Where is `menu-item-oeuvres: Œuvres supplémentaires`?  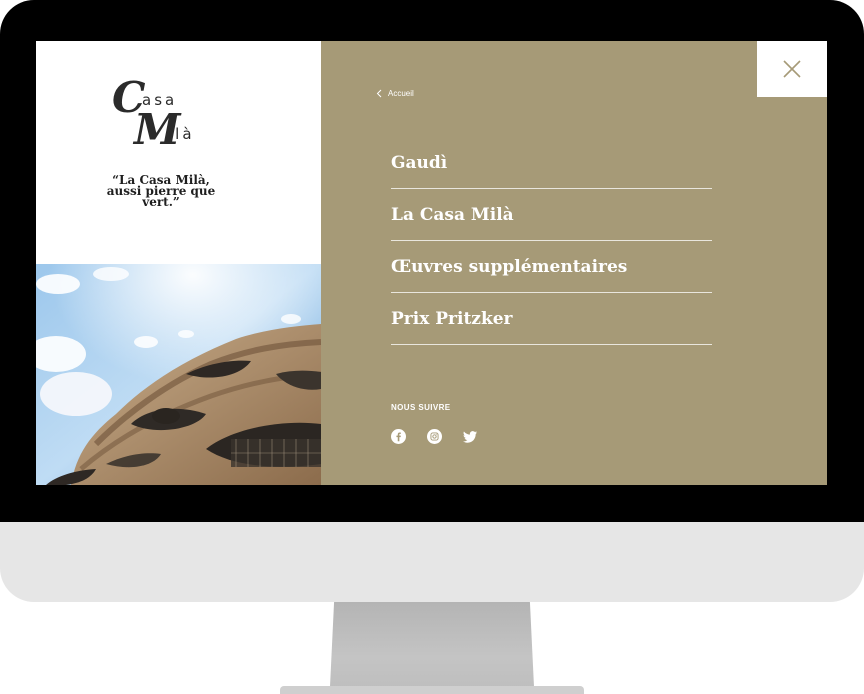
menu-item-oeuvres: Œuvres supplémentaires is located at coordinates (551, 267).